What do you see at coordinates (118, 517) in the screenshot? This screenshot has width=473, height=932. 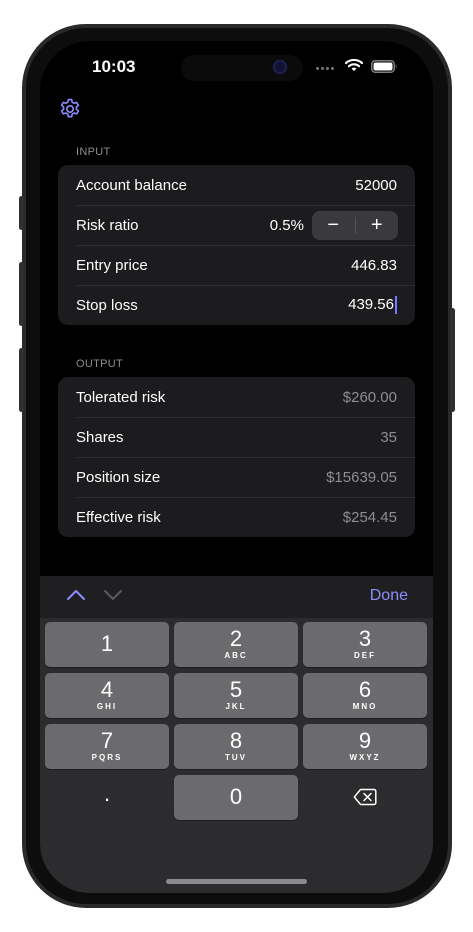 I see `effective-risk-label: Effective risk` at bounding box center [118, 517].